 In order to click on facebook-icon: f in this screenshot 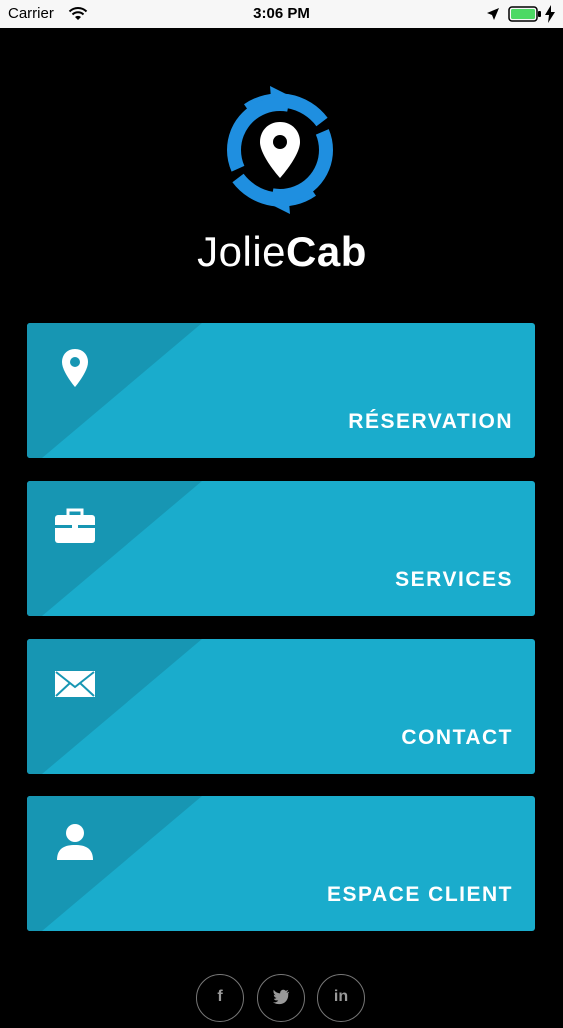, I will do `click(220, 996)`.